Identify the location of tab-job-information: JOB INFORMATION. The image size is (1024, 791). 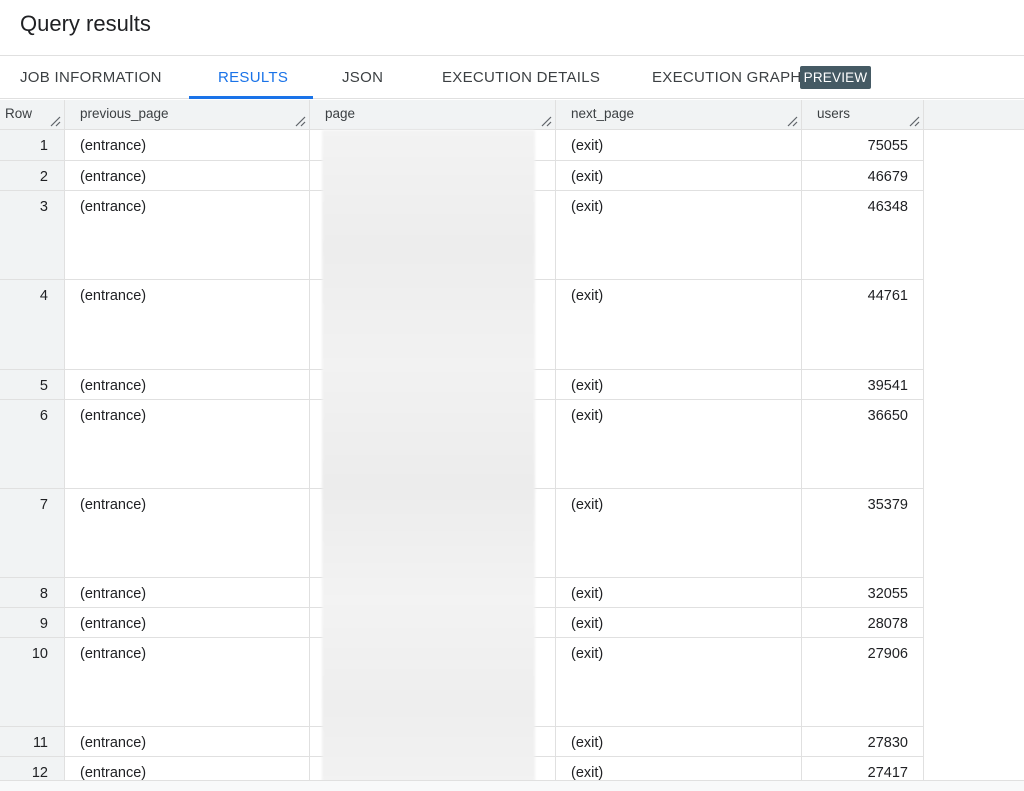
(91, 77).